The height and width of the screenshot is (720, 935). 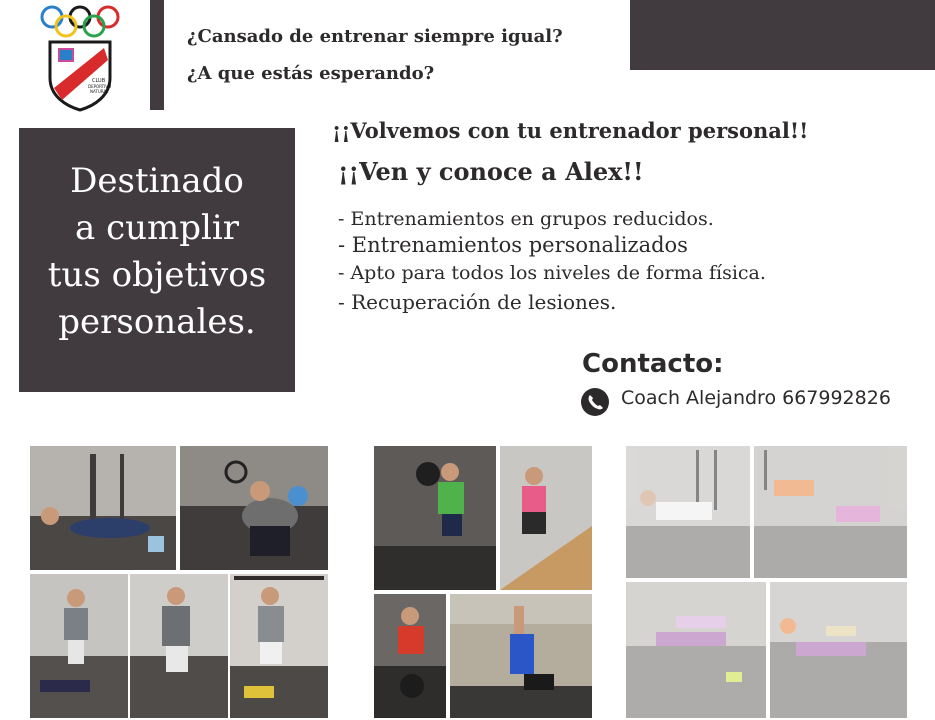 I want to click on photo-collage-left, so click(x=179, y=582).